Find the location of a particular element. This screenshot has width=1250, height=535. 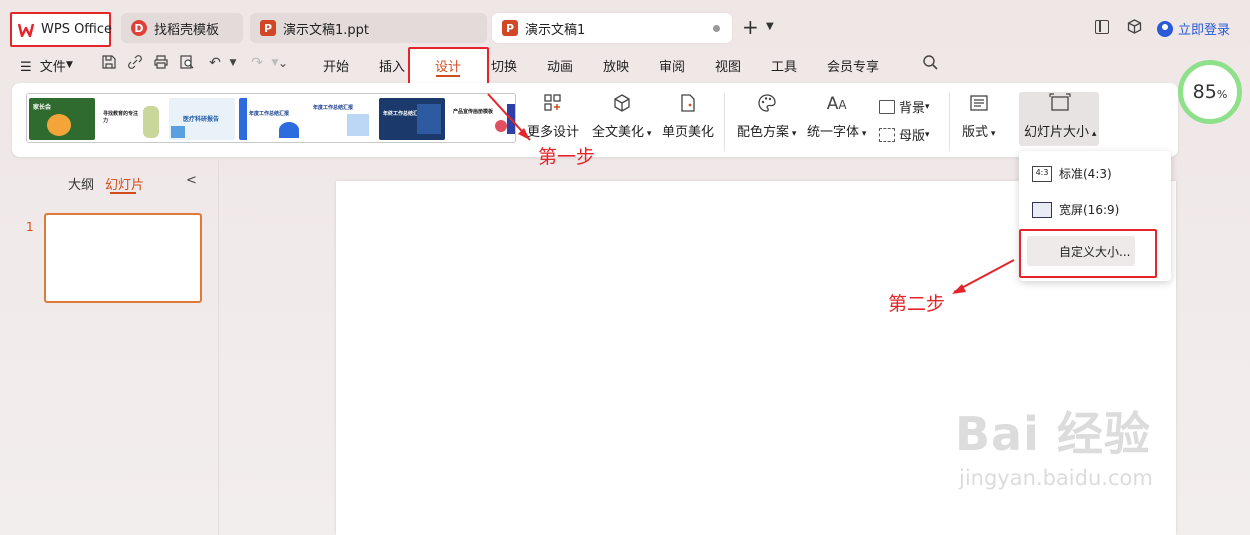

active-tab-underline is located at coordinates (448, 76).